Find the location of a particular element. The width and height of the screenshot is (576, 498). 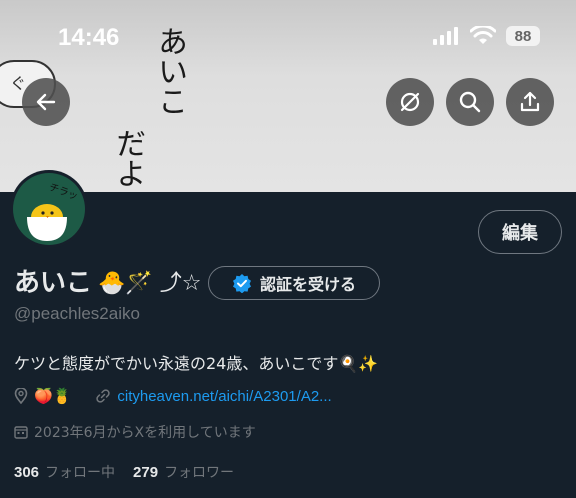

follow-stats: 306 フォロー中 279 フォロワー is located at coordinates (124, 472).